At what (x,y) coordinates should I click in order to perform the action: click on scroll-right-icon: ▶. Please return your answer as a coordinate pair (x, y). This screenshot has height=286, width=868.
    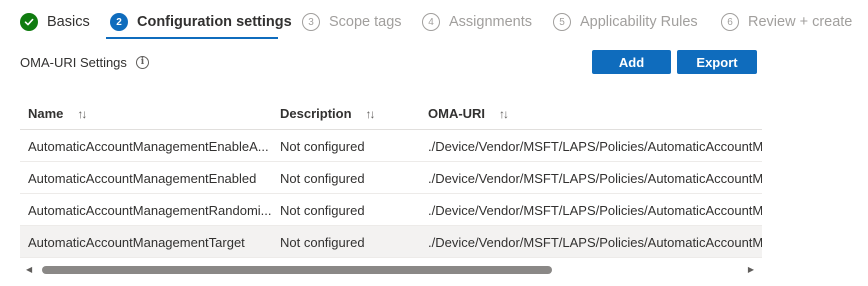
    Looking at the image, I should click on (751, 270).